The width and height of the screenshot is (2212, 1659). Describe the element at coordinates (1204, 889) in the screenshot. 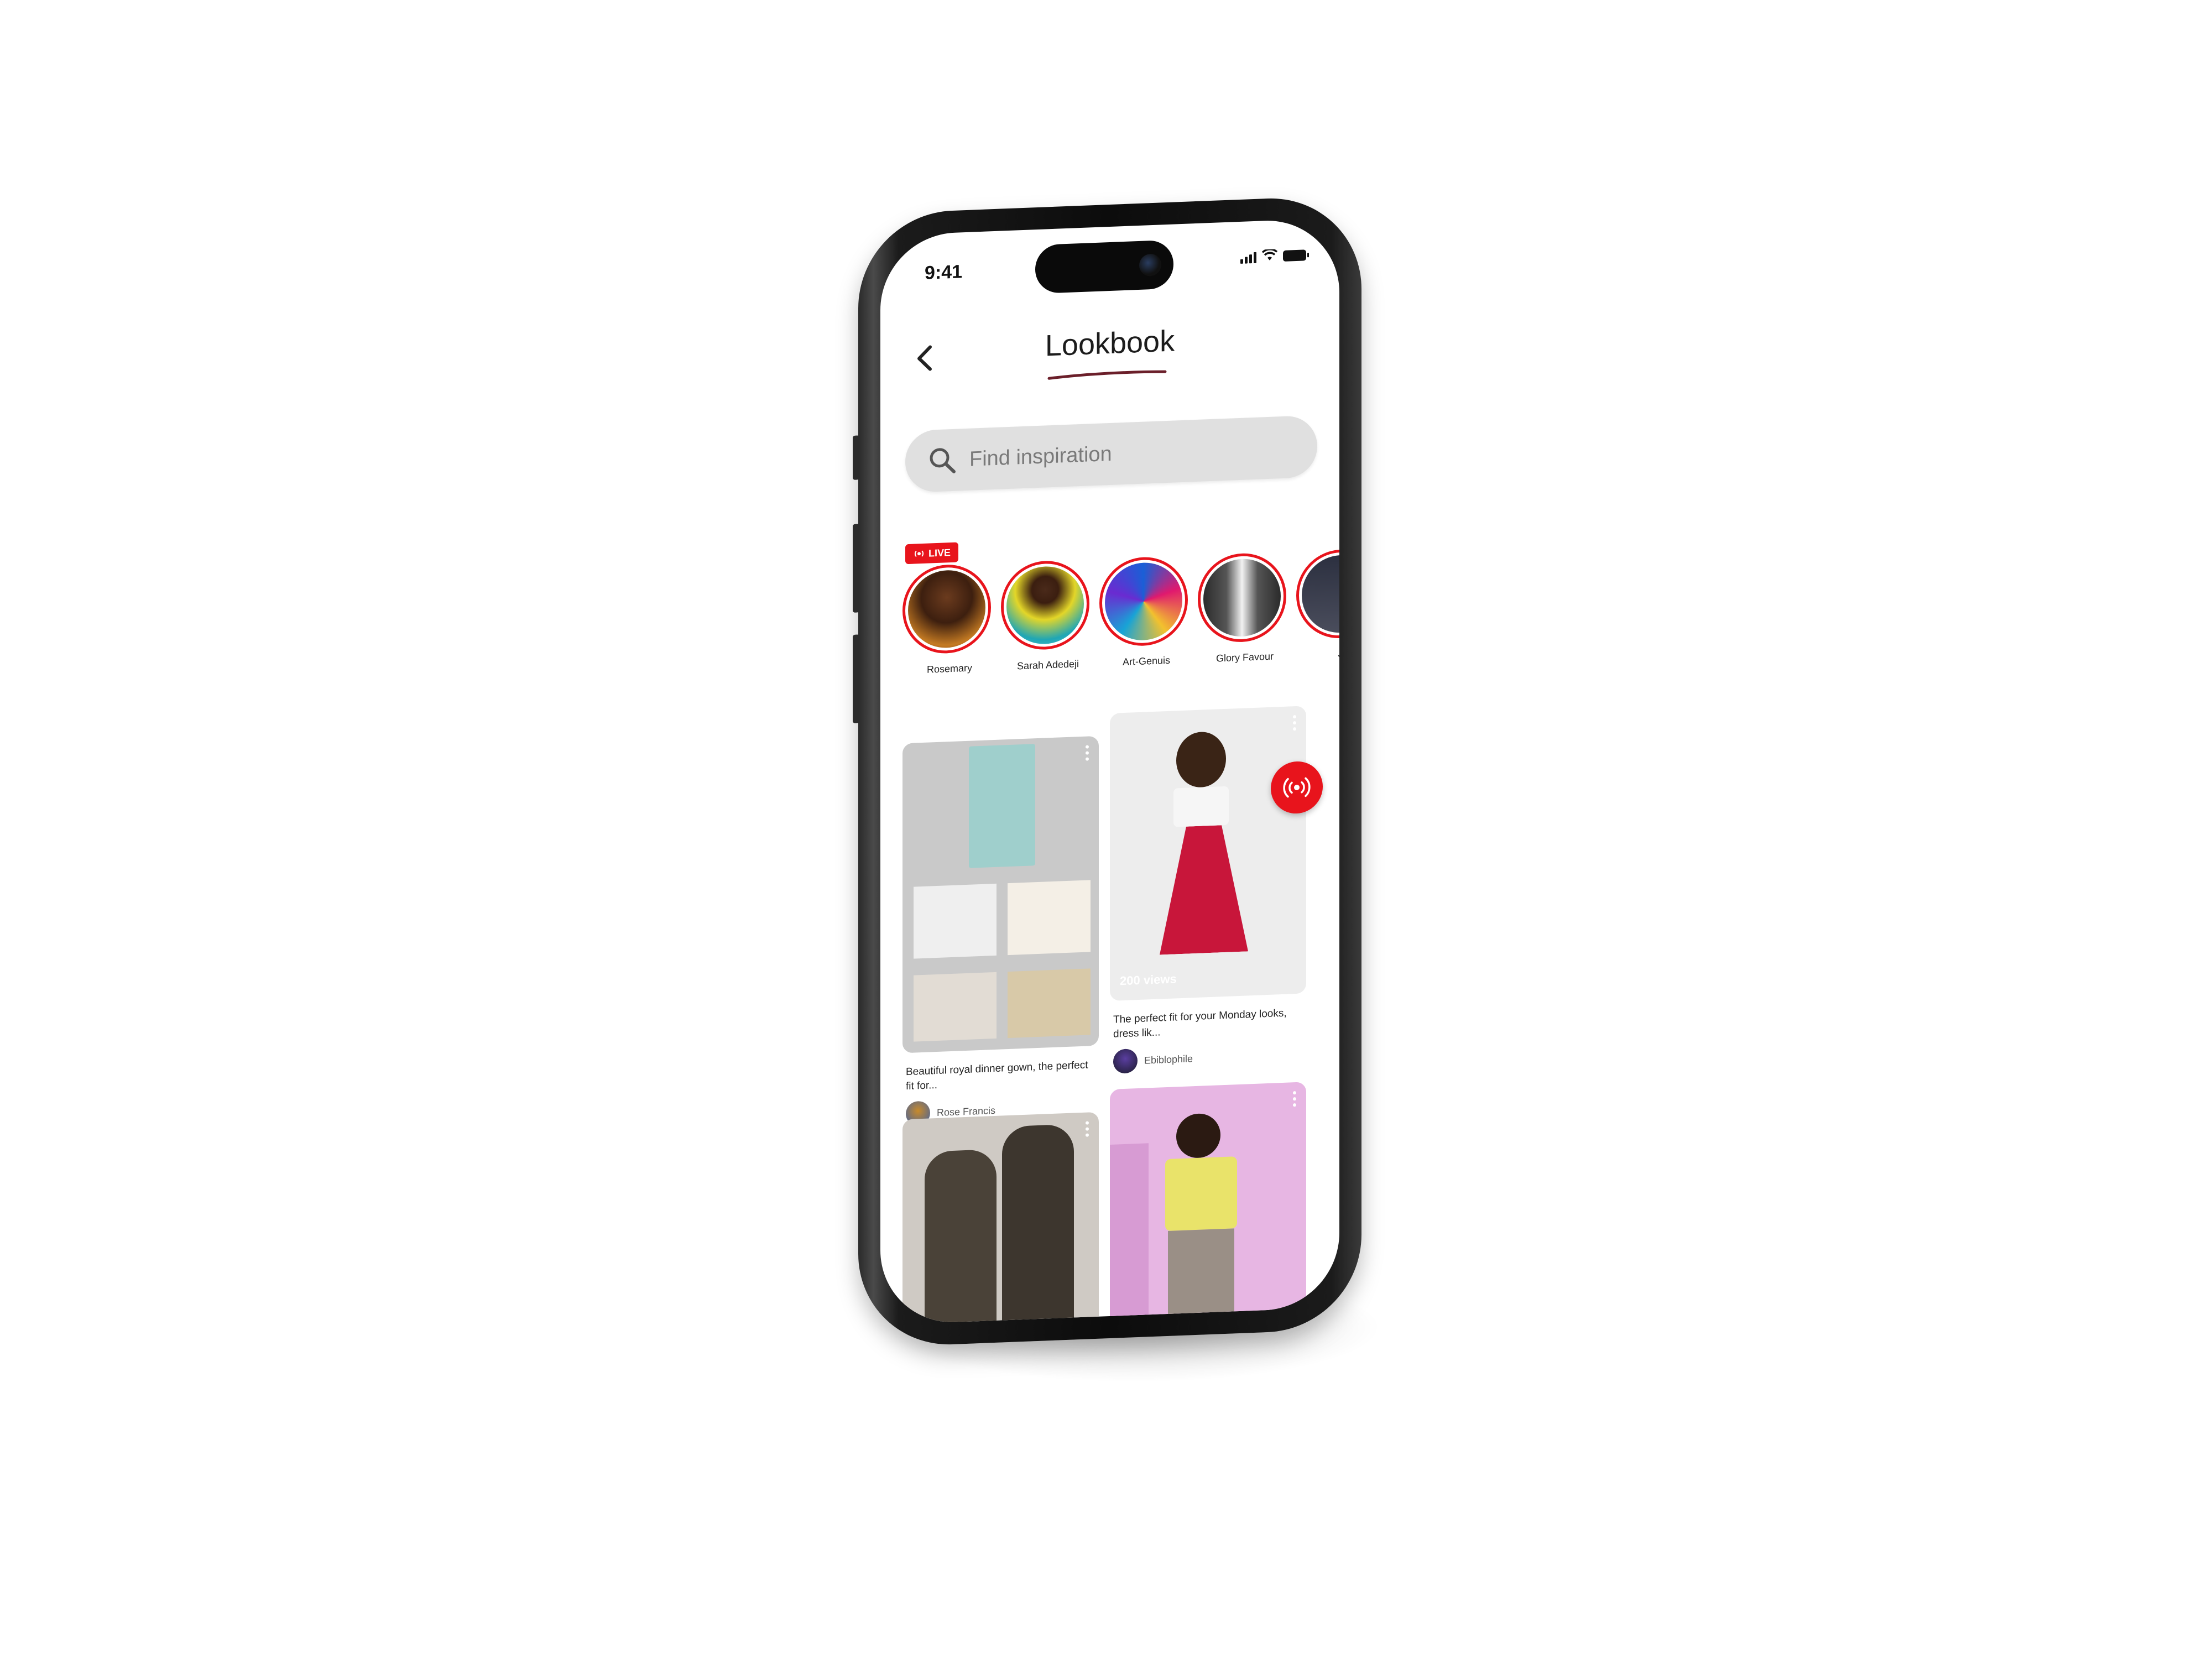

I see `model-skirt-shape` at that location.